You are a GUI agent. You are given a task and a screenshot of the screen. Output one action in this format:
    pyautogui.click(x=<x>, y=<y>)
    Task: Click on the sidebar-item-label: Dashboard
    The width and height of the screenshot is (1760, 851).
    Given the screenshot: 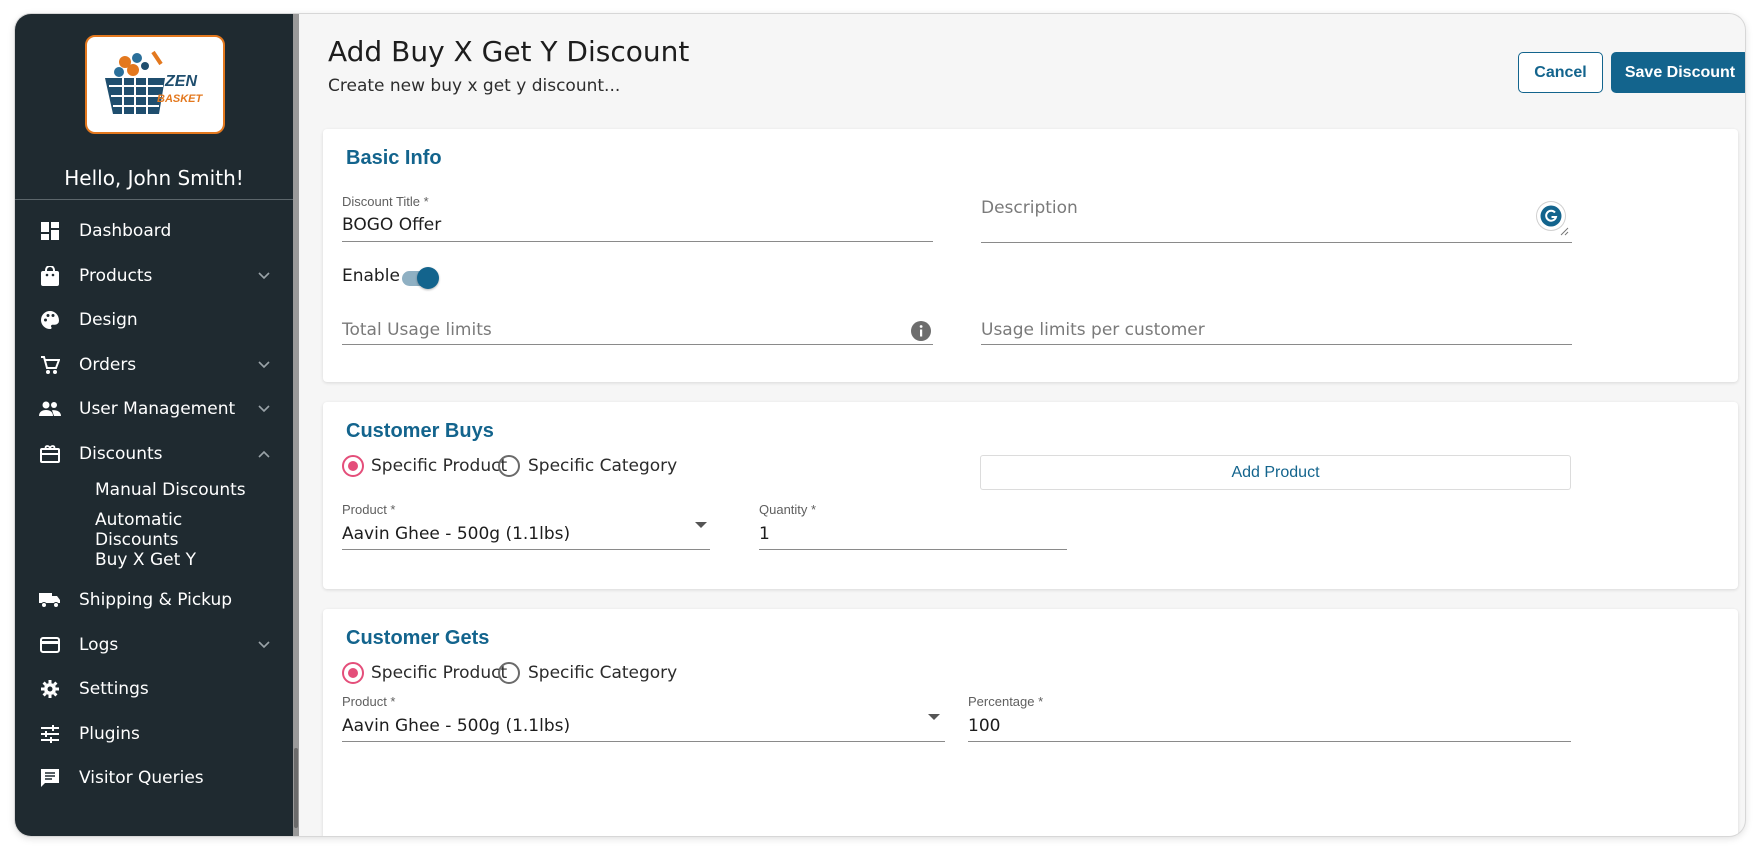 What is the action you would take?
    pyautogui.click(x=125, y=231)
    